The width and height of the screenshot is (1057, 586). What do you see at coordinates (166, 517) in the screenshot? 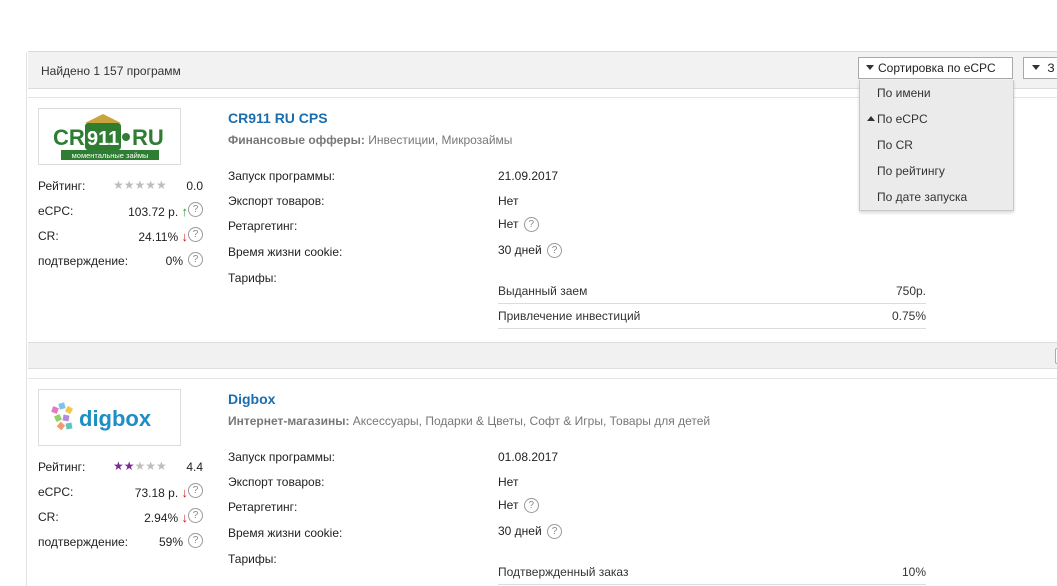
I see `cr-value: 2.94% ↓` at bounding box center [166, 517].